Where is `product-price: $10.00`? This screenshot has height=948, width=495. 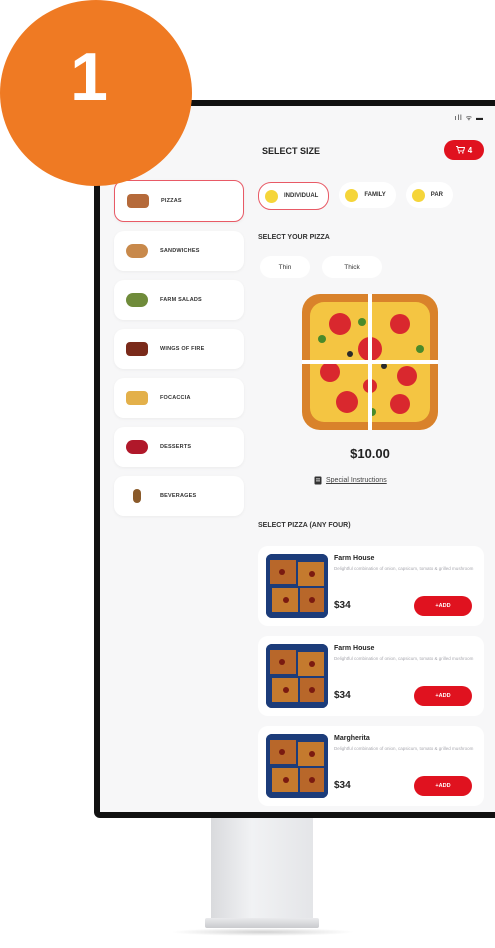 product-price: $10.00 is located at coordinates (370, 453).